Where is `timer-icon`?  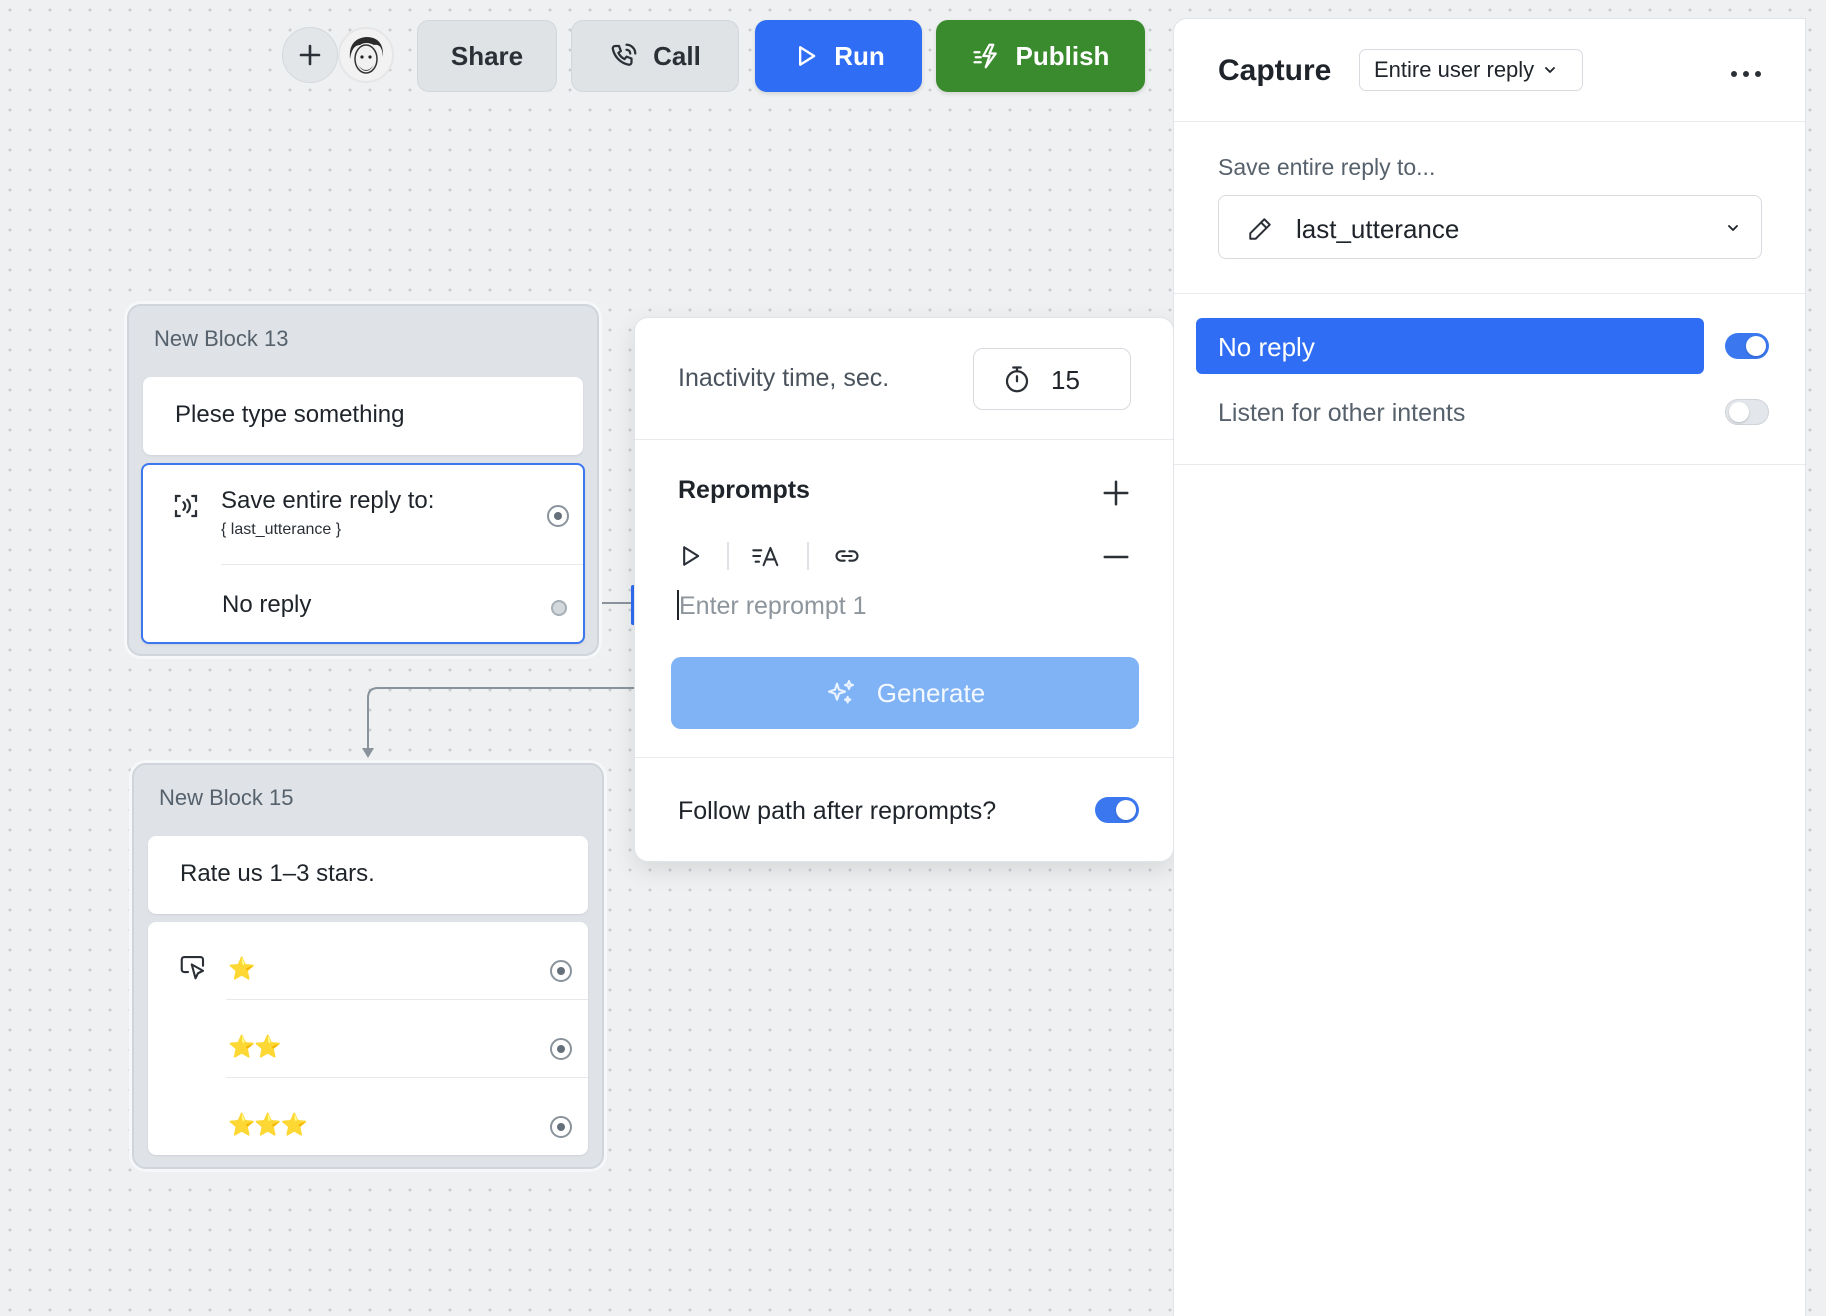 timer-icon is located at coordinates (1017, 379).